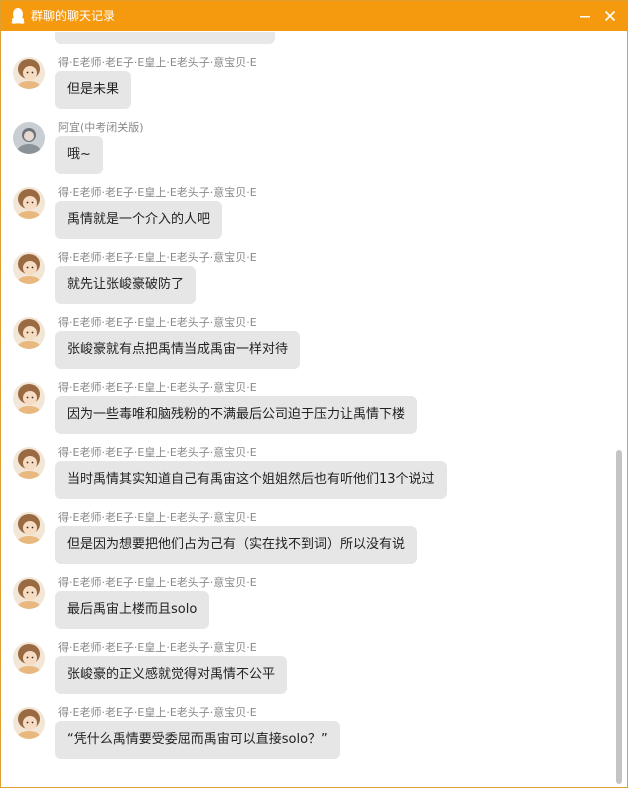  I want to click on sender-name: 阿宜(中考闭关版), so click(101, 127).